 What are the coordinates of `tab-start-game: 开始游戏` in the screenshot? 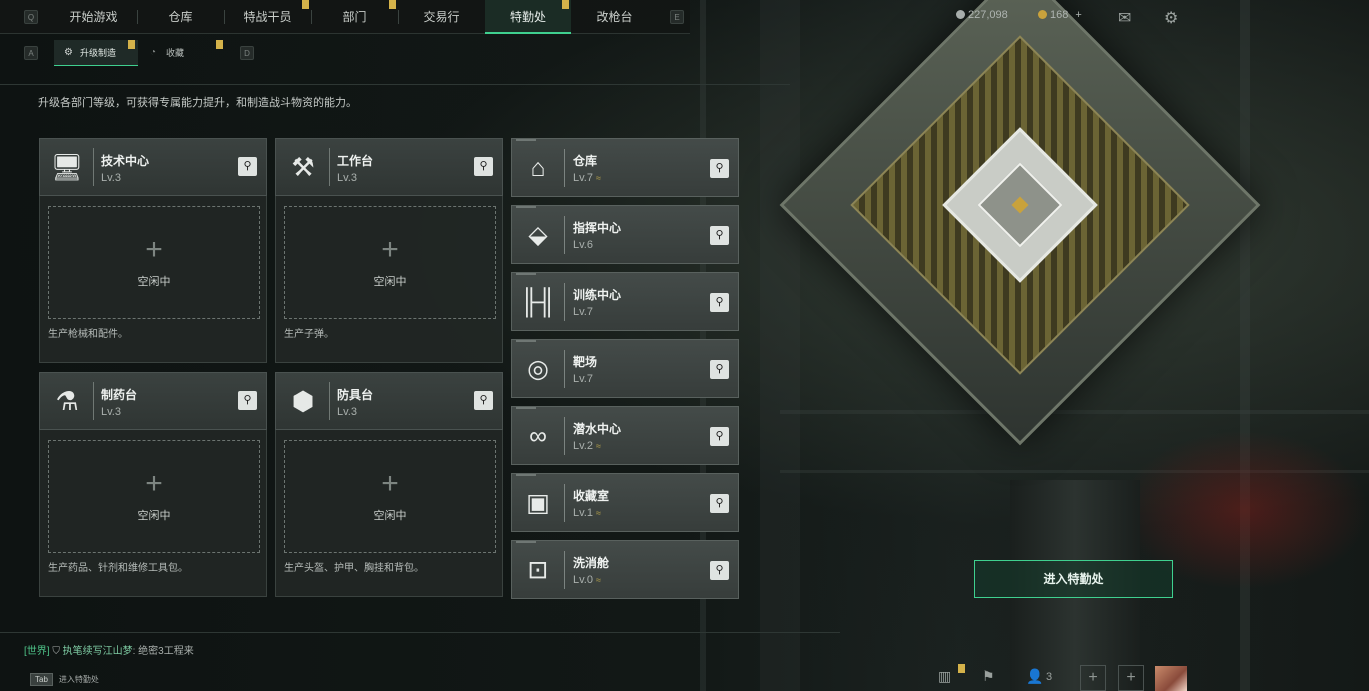 It's located at (93, 17).